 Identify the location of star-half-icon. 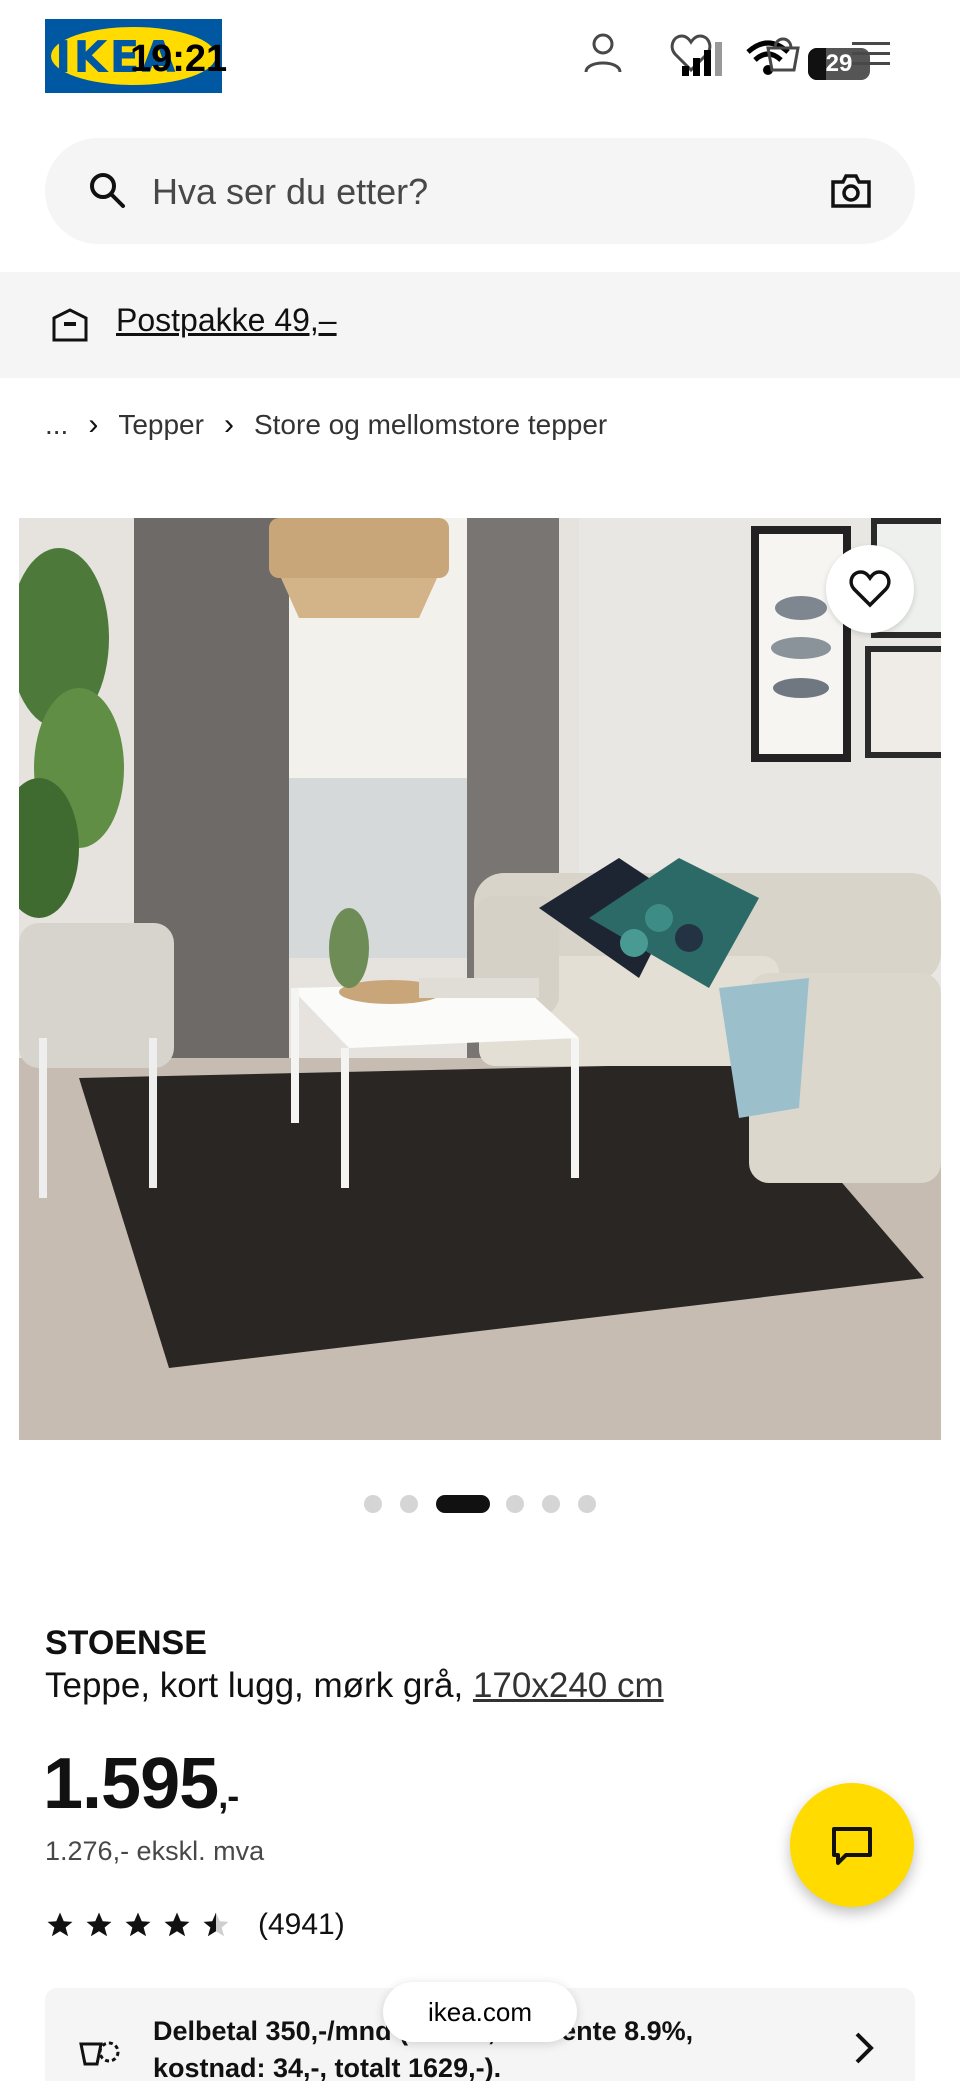
(216, 1924).